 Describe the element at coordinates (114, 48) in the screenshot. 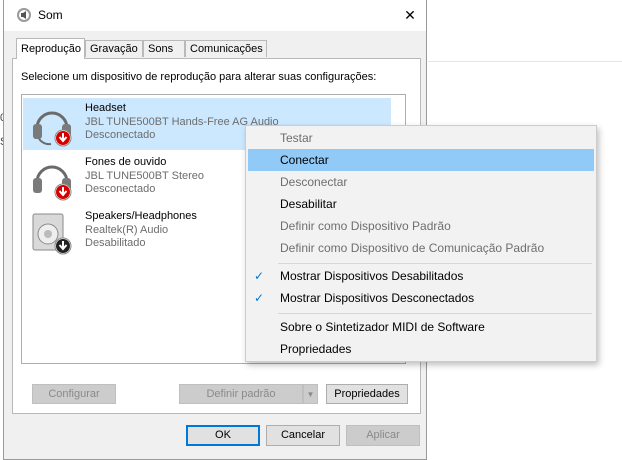

I see `tab-gravacao: Gravação` at that location.